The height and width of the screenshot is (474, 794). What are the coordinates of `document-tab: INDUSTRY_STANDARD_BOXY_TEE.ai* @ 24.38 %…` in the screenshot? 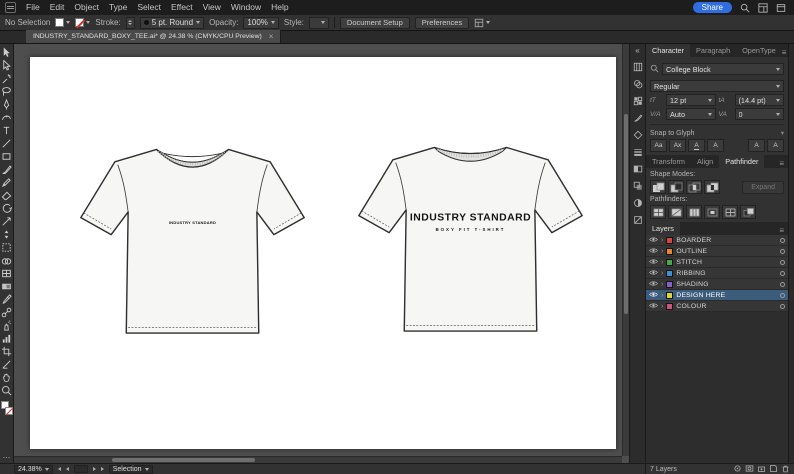 It's located at (154, 36).